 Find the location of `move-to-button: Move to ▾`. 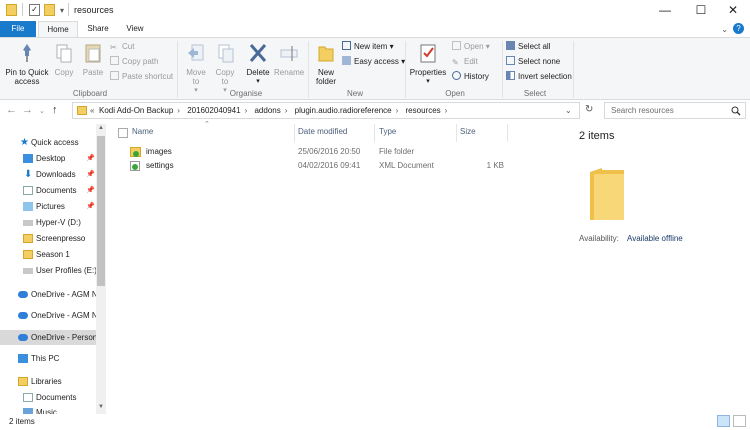

move-to-button: Move to ▾ is located at coordinates (196, 68).